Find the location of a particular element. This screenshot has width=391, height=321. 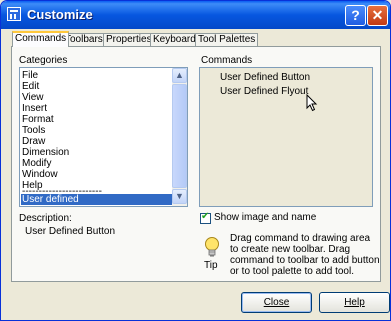

show-image-label: Show image and name is located at coordinates (265, 217).